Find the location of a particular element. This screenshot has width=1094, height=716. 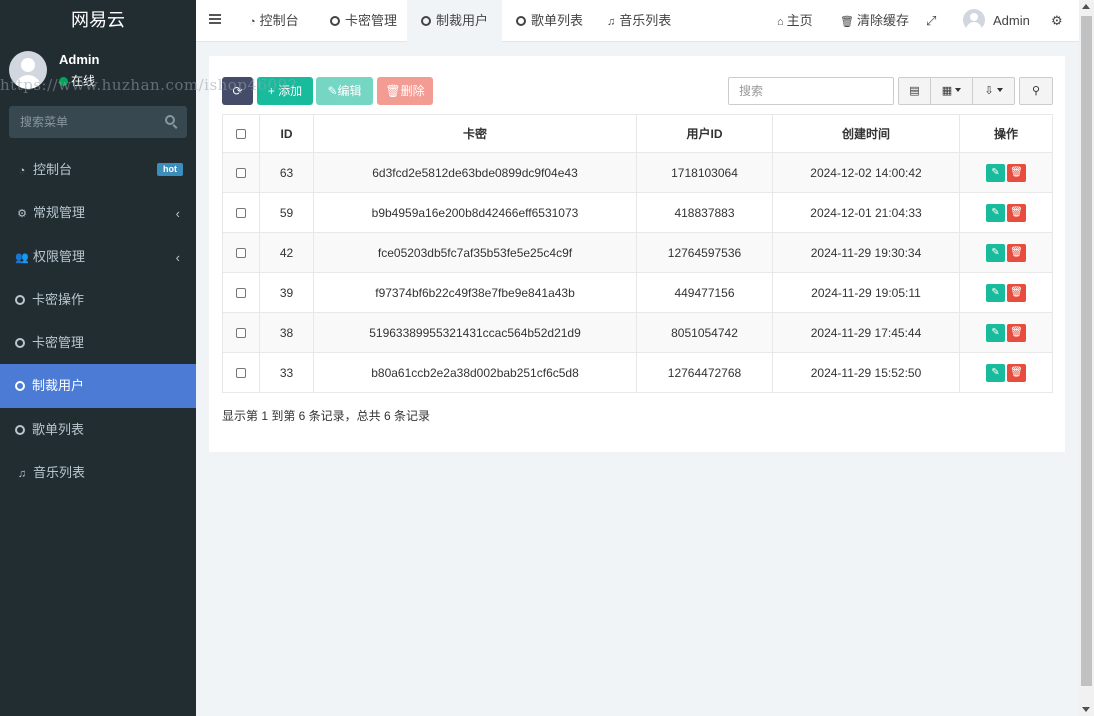

tab-dashboard: ◔ 控制台 is located at coordinates (274, 21).